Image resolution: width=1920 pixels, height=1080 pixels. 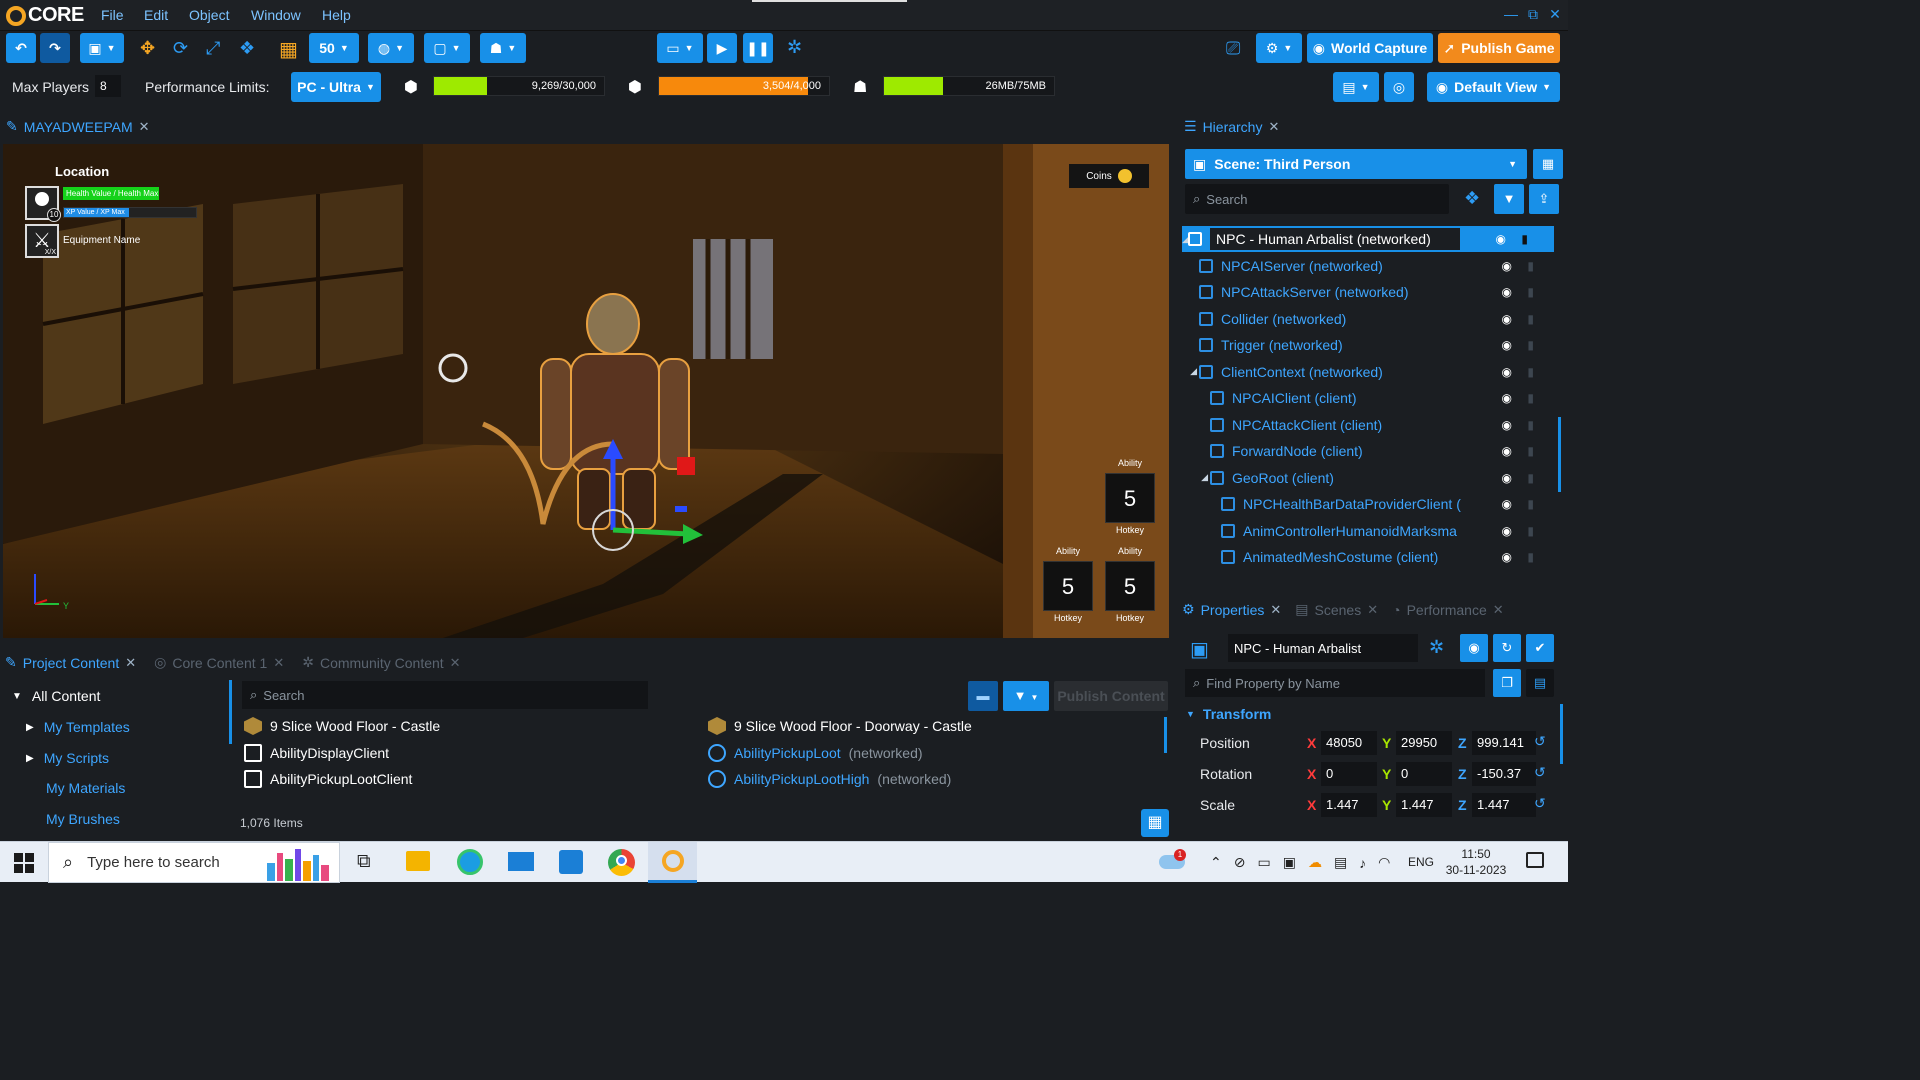 What do you see at coordinates (328, 779) in the screenshot?
I see `content-item: AbilityPickupLootClient` at bounding box center [328, 779].